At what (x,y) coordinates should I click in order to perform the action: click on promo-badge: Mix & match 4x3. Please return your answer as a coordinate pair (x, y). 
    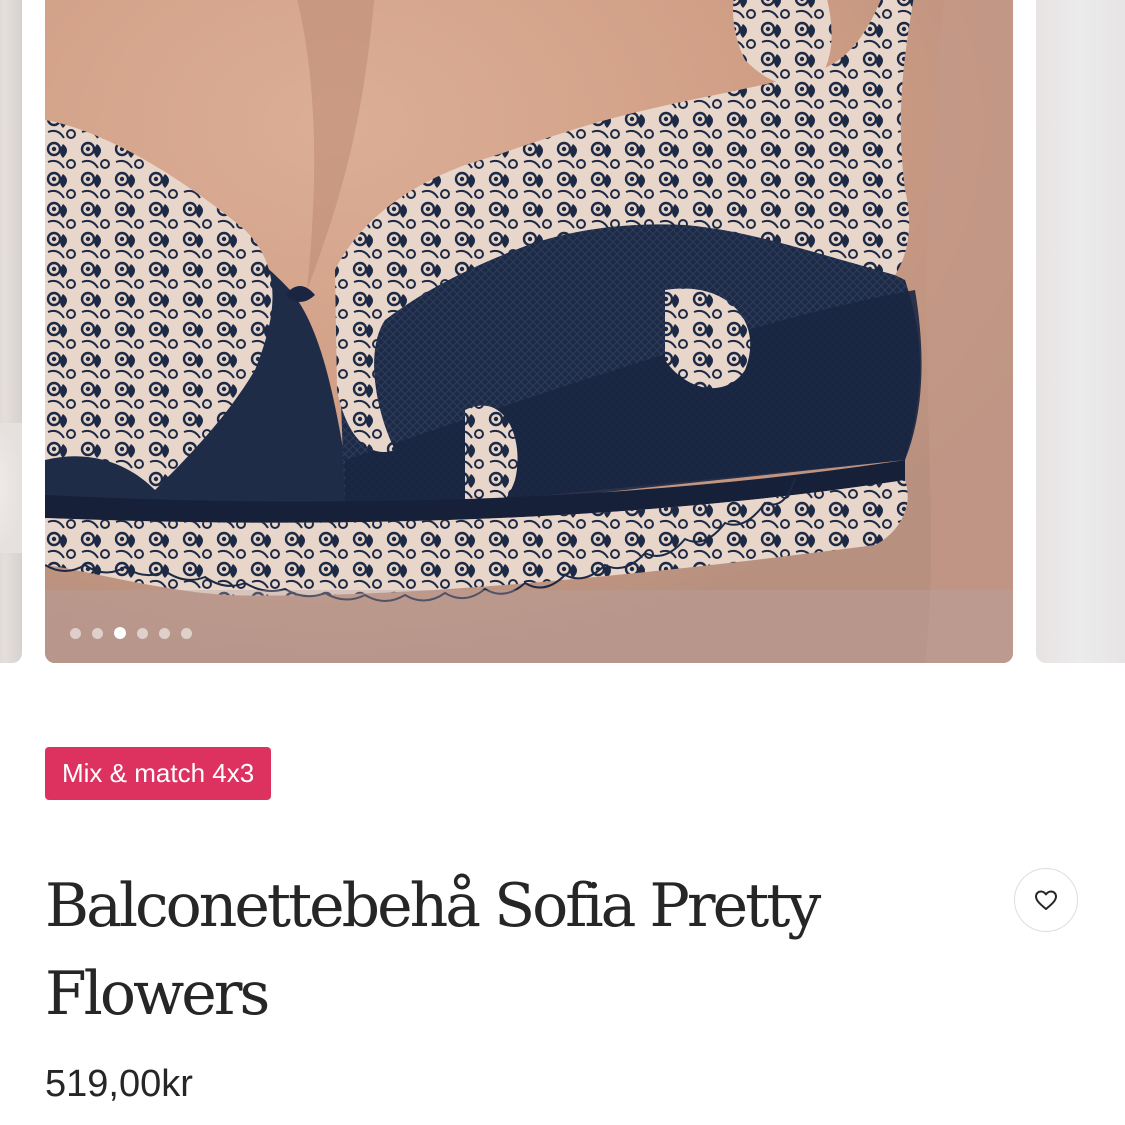
    Looking at the image, I should click on (158, 773).